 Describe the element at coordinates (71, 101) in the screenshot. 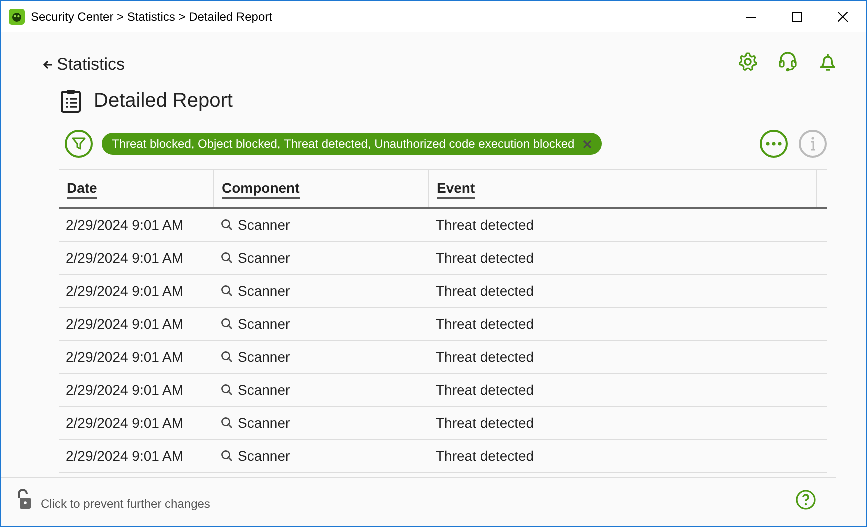

I see `clipboard-icon` at that location.